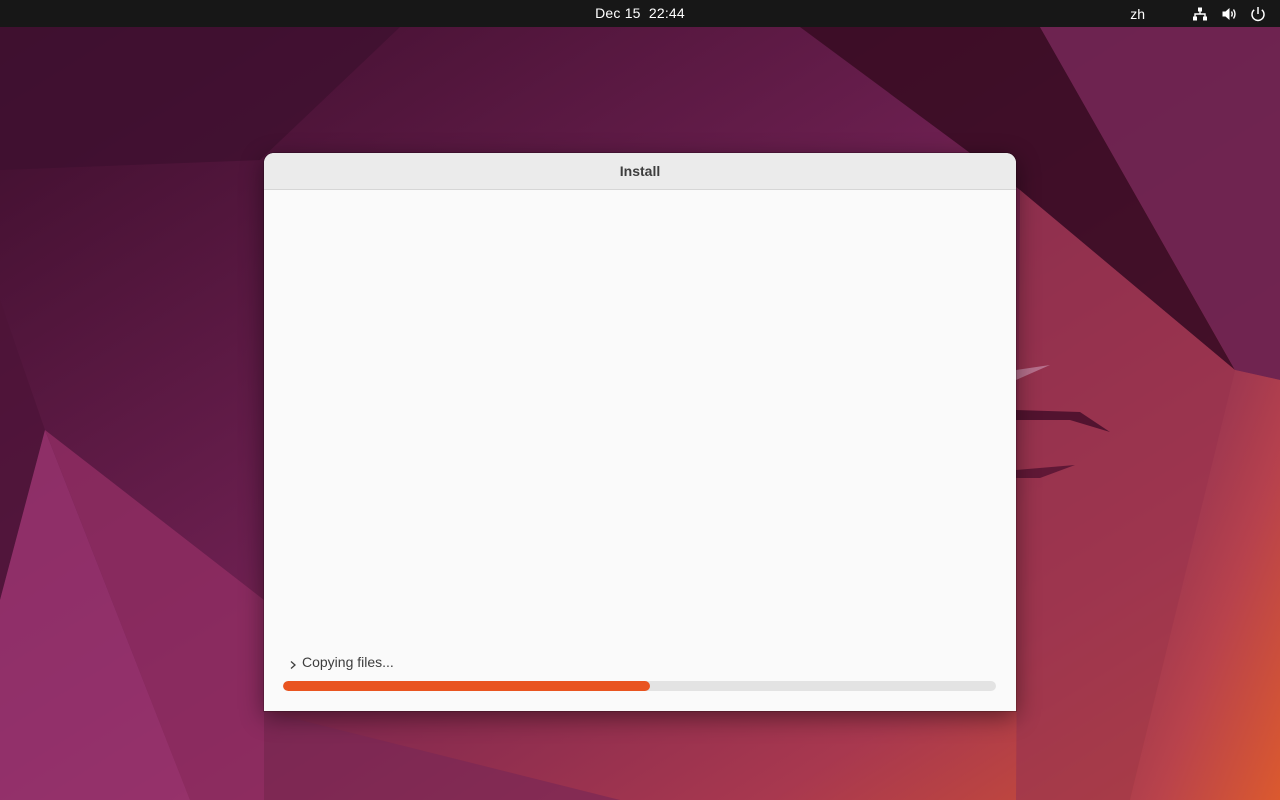 The image size is (1280, 800). I want to click on top-panel: Dec 15 22:44 zh, so click(640, 13).